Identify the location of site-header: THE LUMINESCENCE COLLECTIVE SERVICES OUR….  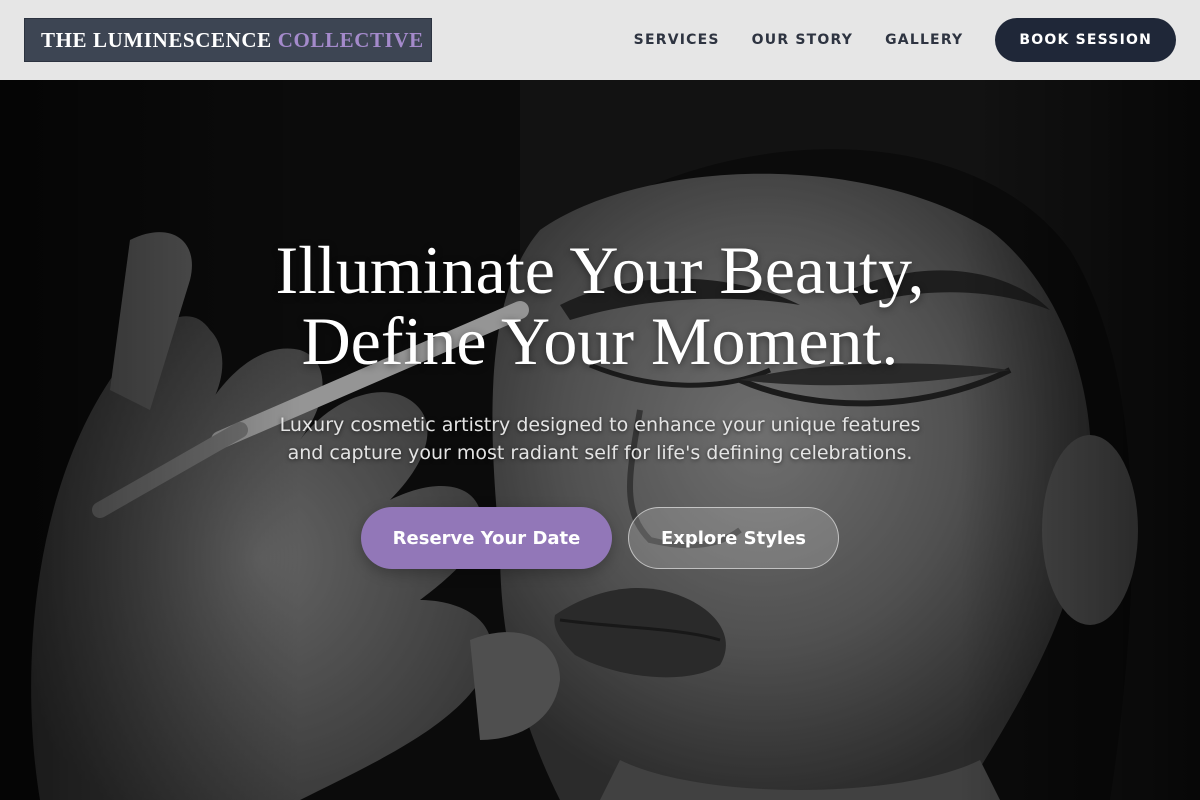
(600, 40).